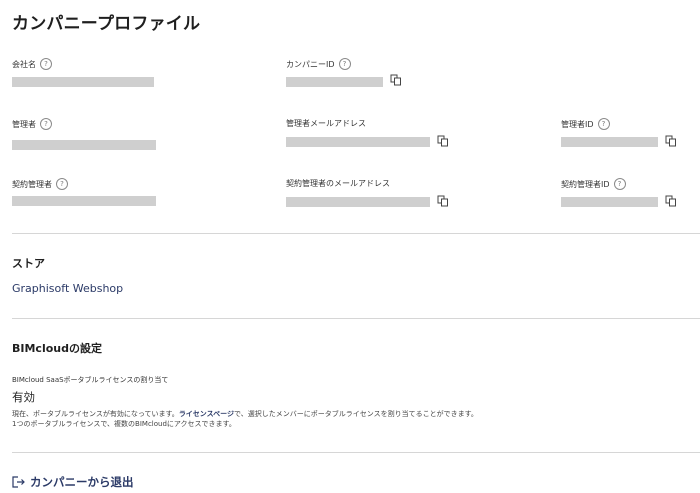  What do you see at coordinates (356, 414) in the screenshot?
I see `description-text: で、選択したメンバーにポータブルライセンスを割り当てることができます。` at bounding box center [356, 414].